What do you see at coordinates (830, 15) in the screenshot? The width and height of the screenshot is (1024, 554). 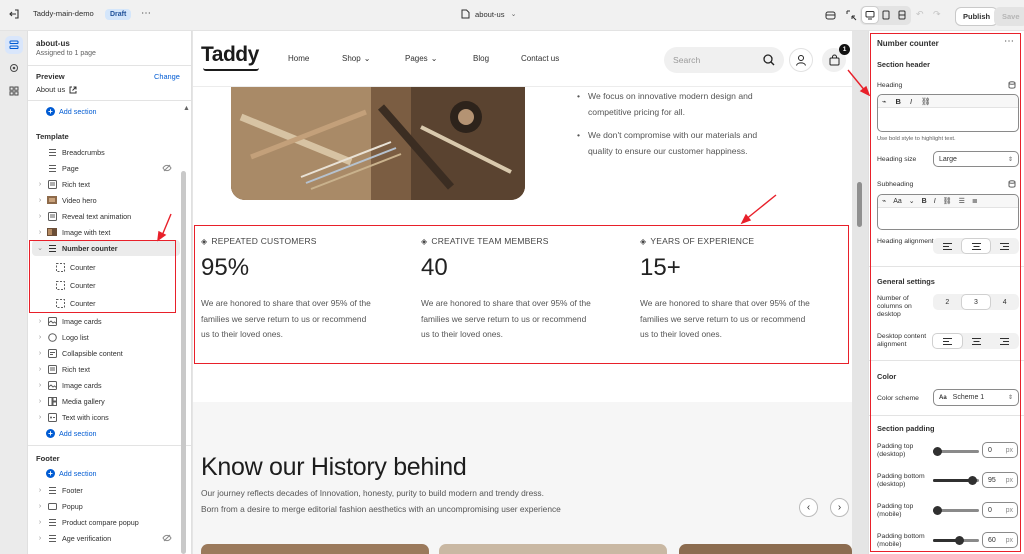 I see `apps-icon` at bounding box center [830, 15].